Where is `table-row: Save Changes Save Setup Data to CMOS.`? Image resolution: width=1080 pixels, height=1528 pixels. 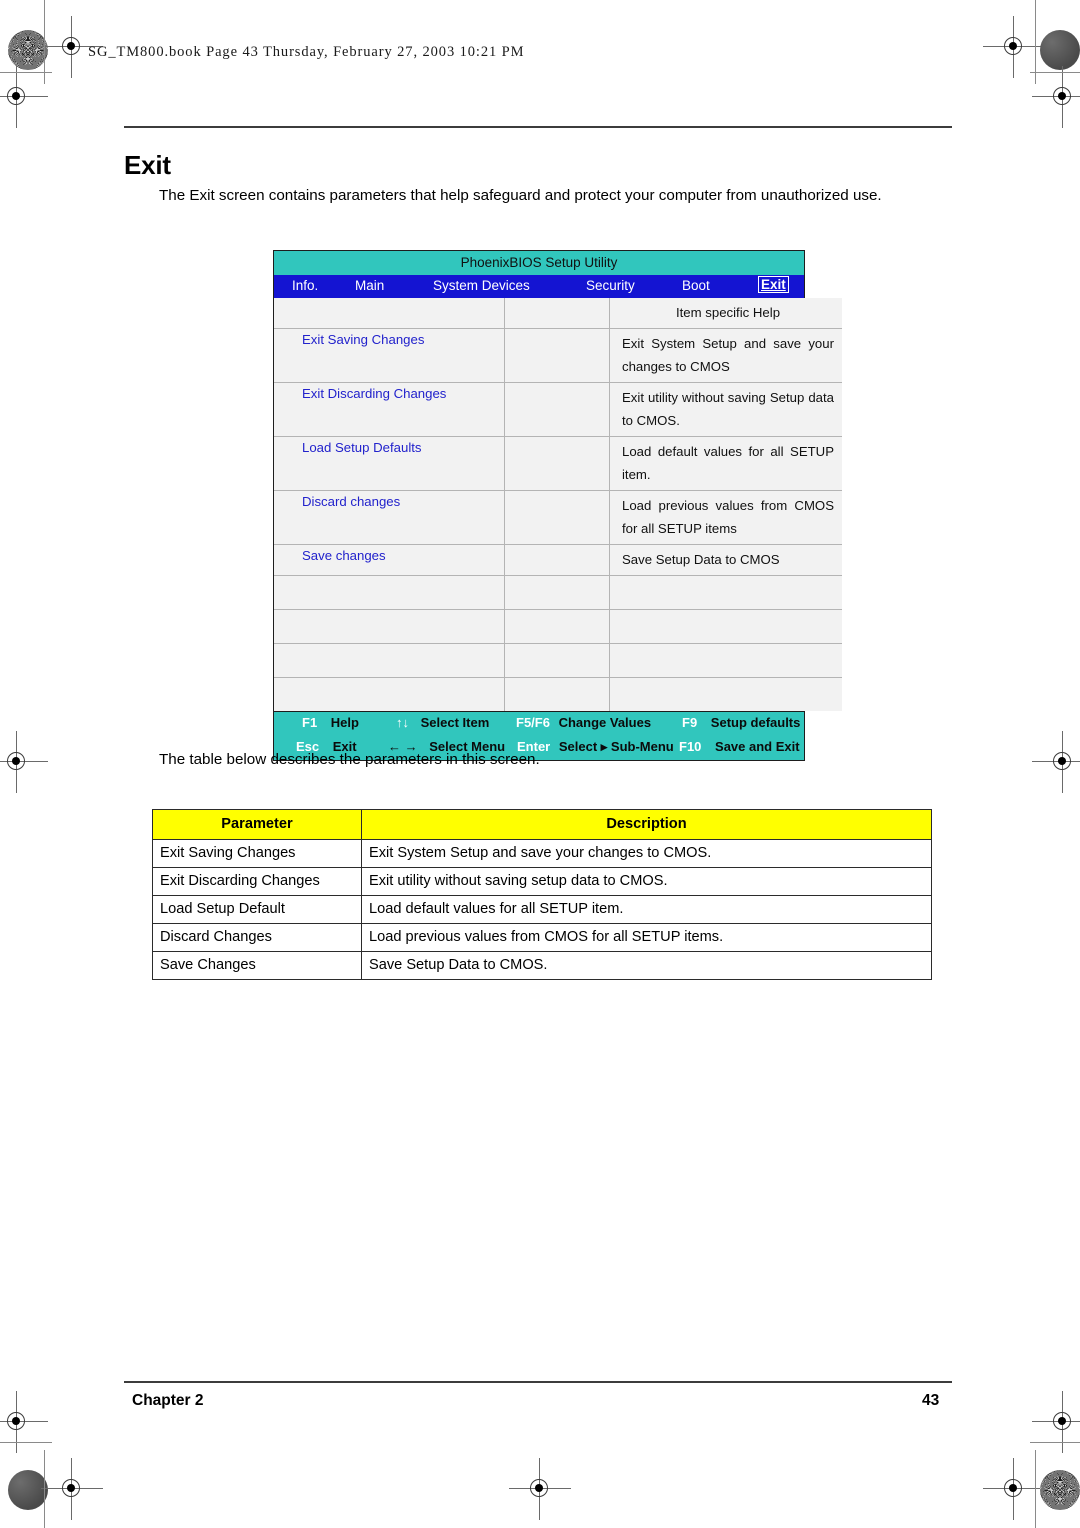 table-row: Save Changes Save Setup Data to CMOS. is located at coordinates (542, 965).